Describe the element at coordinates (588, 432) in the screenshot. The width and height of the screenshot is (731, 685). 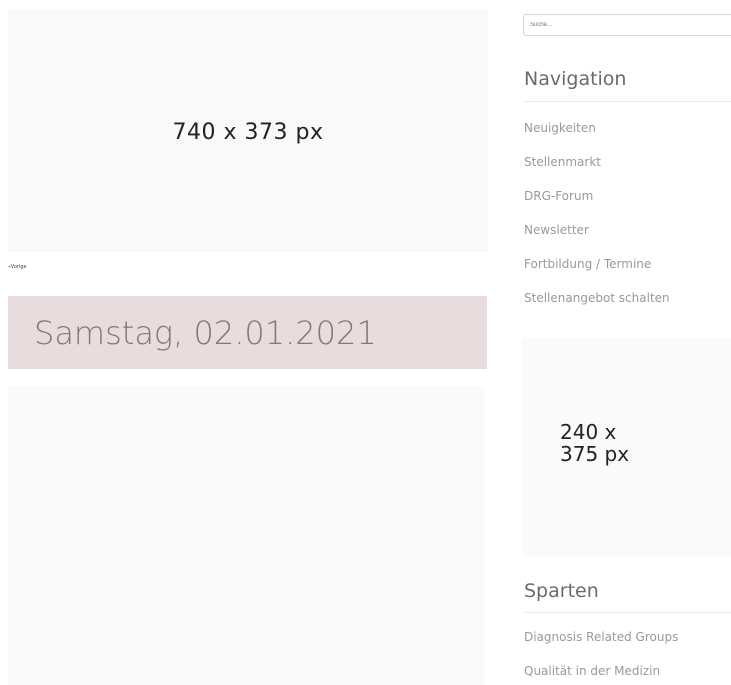
I see `sidebar-banner-line1: 240 x` at that location.